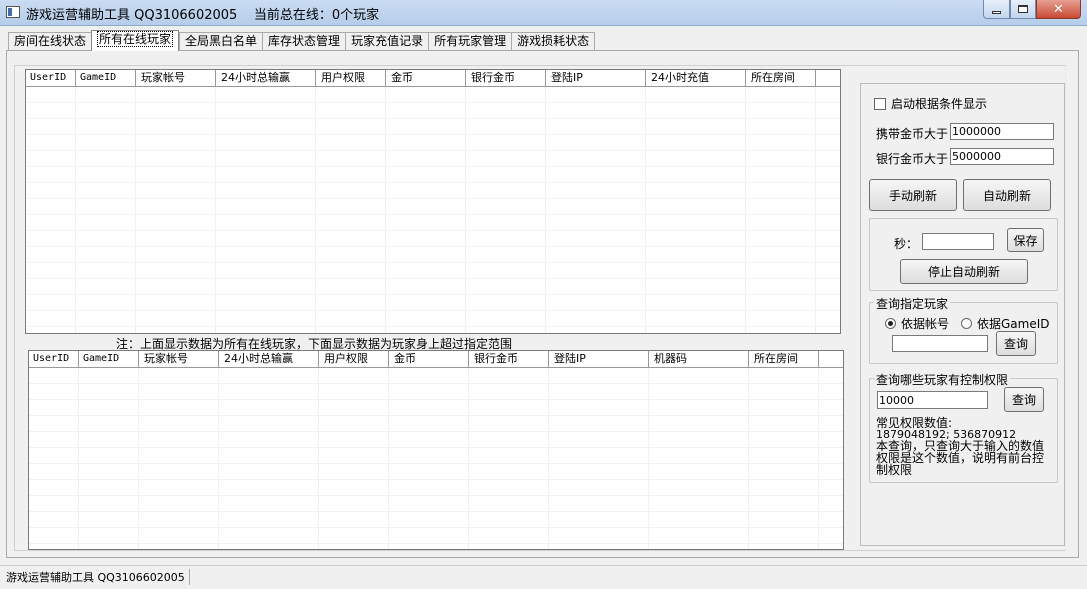 The image size is (1087, 589). Describe the element at coordinates (925, 324) in the screenshot. I see `radio-label: 依据帐号` at that location.